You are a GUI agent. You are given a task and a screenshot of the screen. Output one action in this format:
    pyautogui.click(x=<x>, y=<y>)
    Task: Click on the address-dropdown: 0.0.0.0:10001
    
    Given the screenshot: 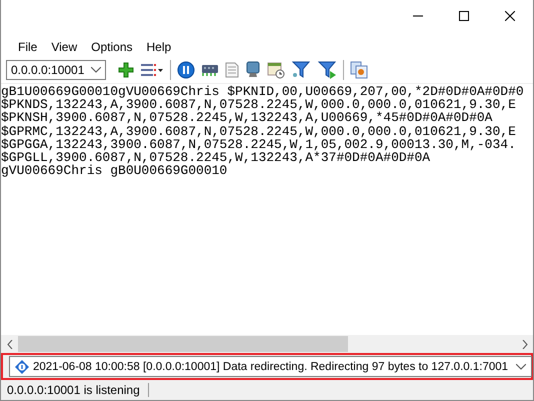 What is the action you would take?
    pyautogui.click(x=56, y=70)
    